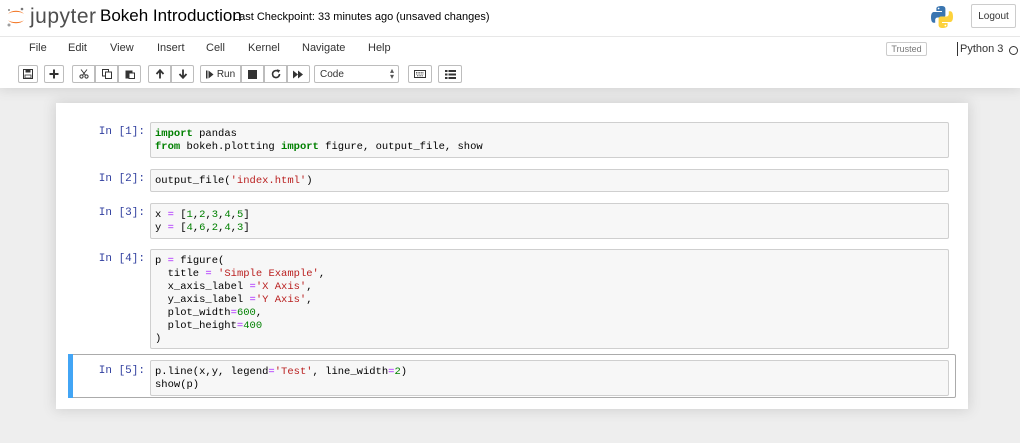  I want to click on paste-icon, so click(130, 74).